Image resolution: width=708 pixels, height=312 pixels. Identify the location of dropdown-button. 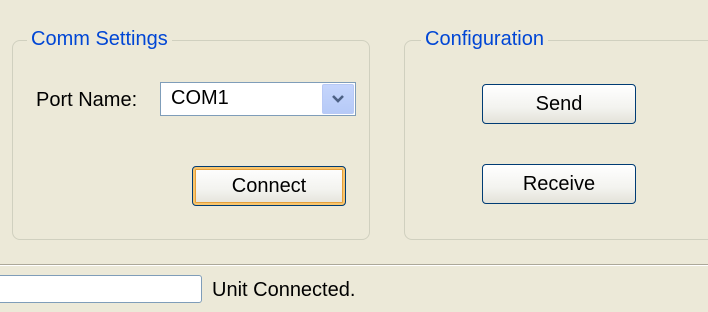
(338, 99).